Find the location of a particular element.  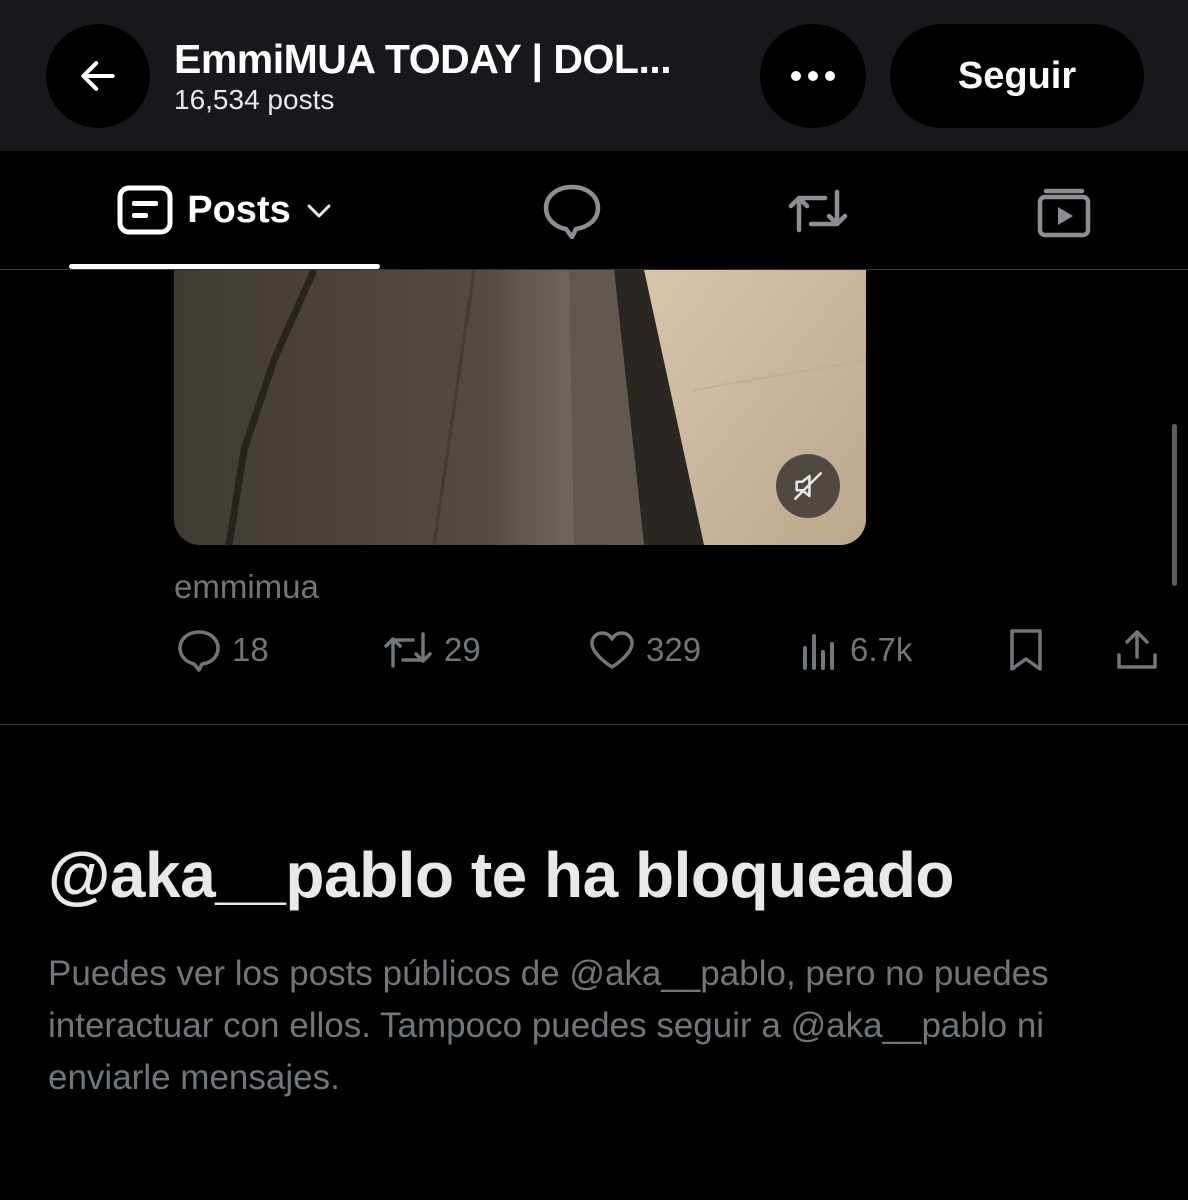

views-chart-icon is located at coordinates (818, 652).